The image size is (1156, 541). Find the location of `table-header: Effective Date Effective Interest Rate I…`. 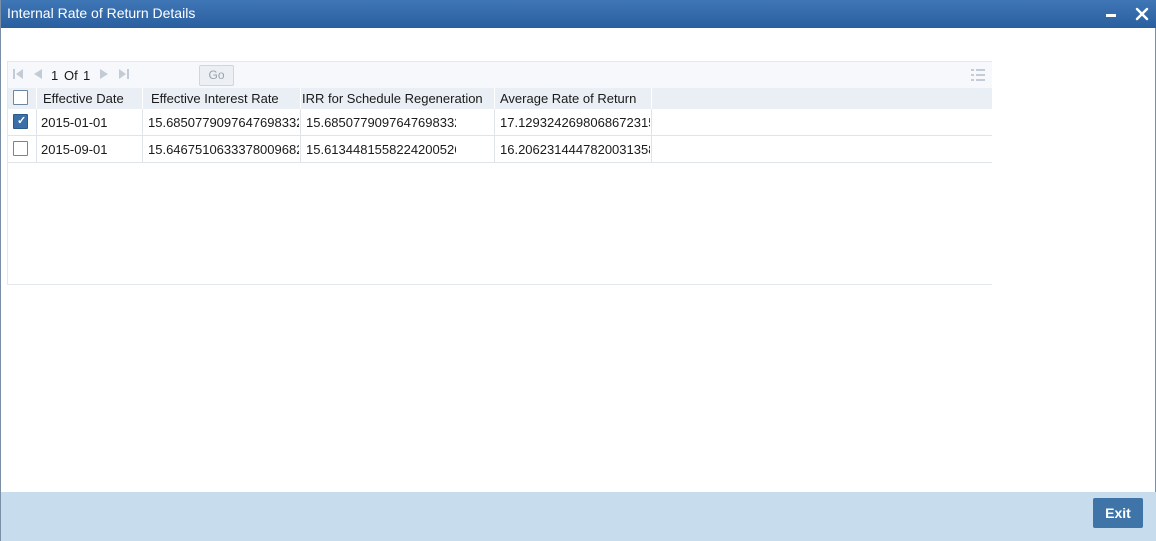

table-header: Effective Date Effective Interest Rate I… is located at coordinates (500, 99).